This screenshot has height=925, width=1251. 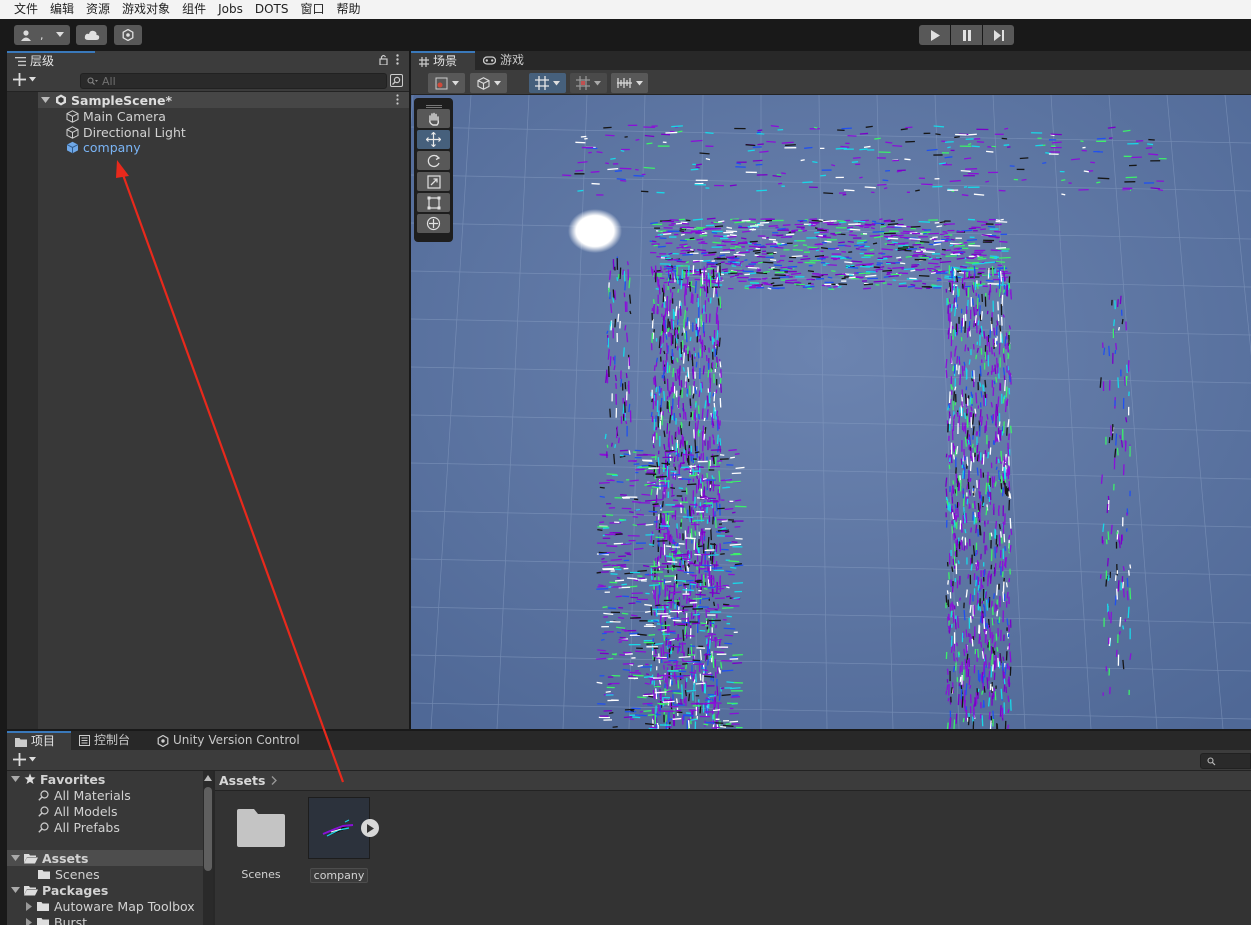 I want to click on cloud-icon, so click(x=91, y=35).